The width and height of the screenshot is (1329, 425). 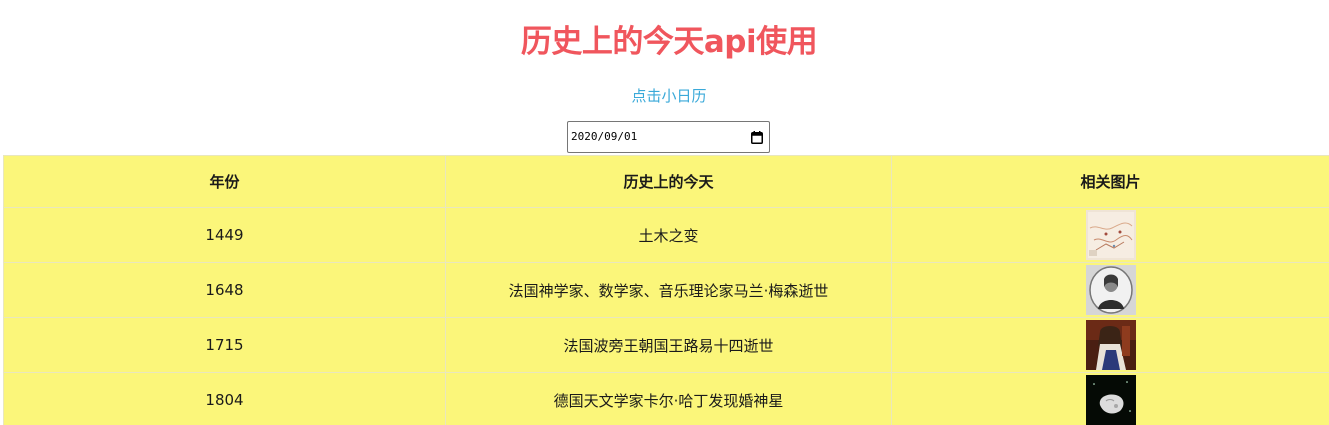 I want to click on event-cell: 法国神学家、数学家、音乐理论家马兰·梅森逝世, so click(x=668, y=290).